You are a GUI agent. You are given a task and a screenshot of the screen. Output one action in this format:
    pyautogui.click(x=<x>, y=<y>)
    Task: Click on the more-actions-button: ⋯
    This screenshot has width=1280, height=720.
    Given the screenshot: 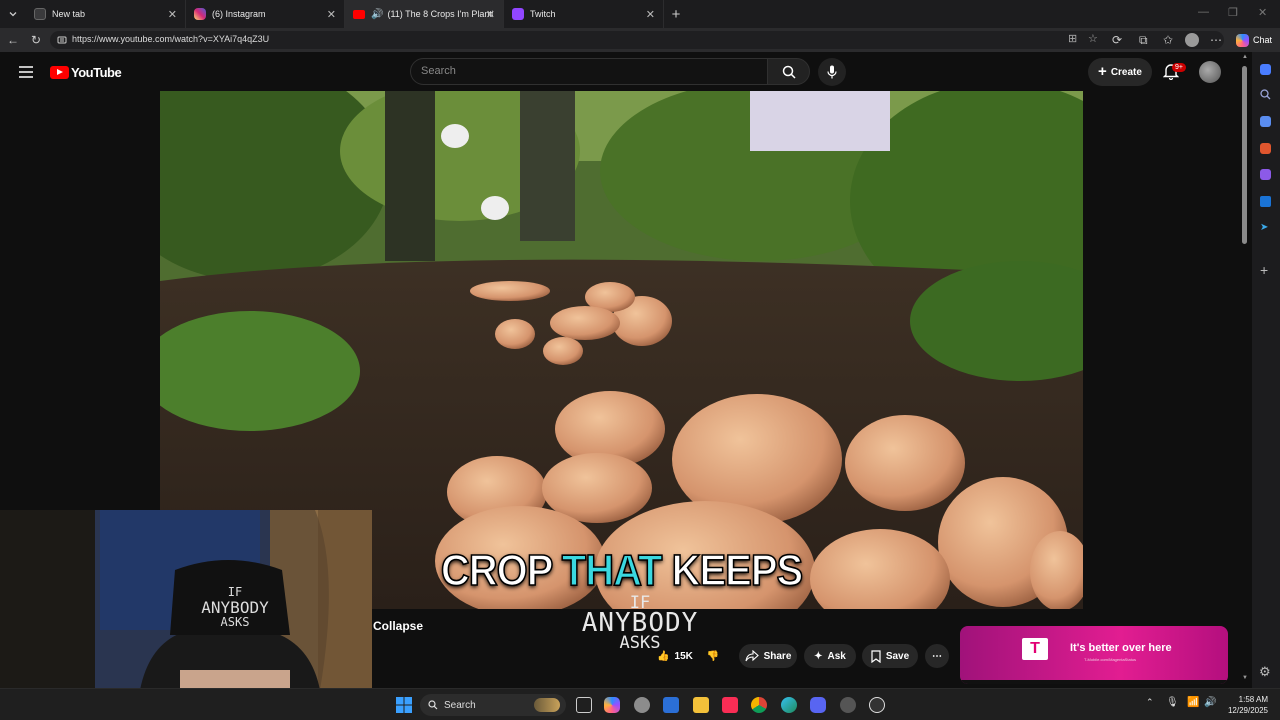 What is the action you would take?
    pyautogui.click(x=937, y=656)
    